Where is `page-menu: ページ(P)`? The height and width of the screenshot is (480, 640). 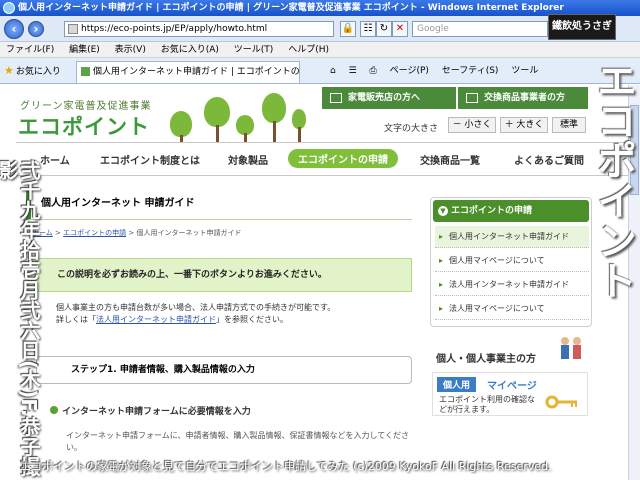
page-menu: ページ(P) is located at coordinates (409, 71).